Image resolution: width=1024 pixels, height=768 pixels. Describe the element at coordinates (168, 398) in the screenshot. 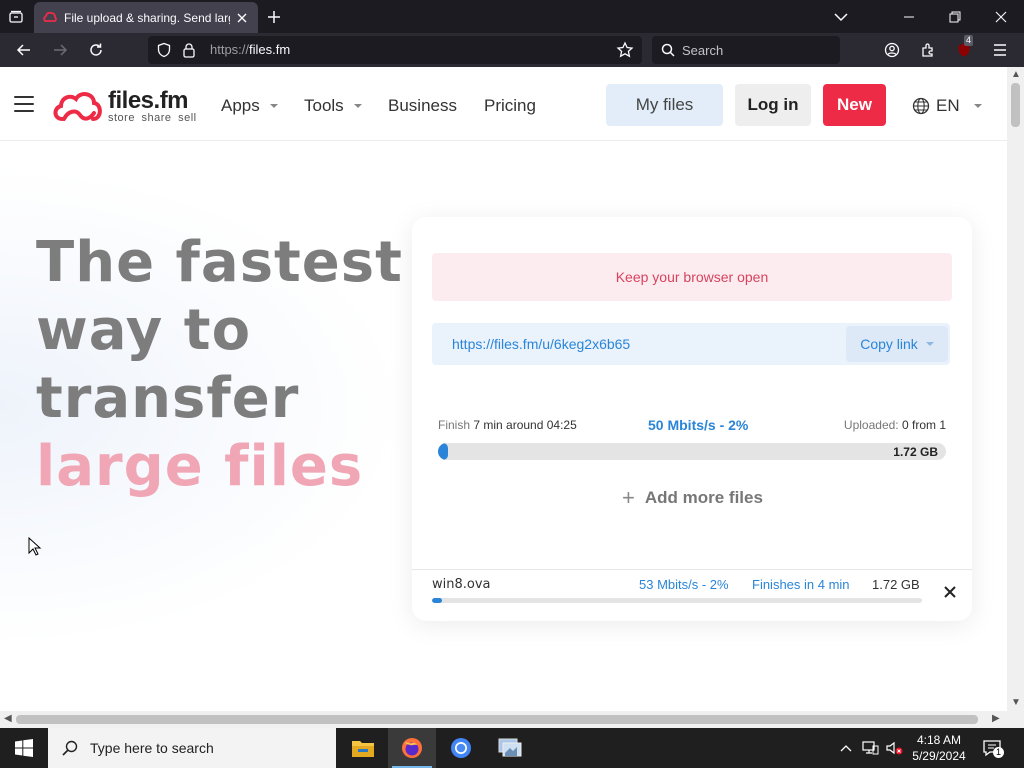

I see `hero-line-3: transfer` at that location.